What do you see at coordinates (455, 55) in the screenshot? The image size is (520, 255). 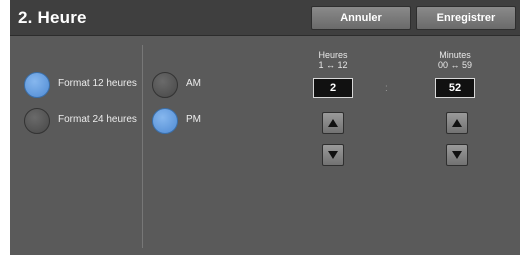 I see `minutes-label: Minutes` at bounding box center [455, 55].